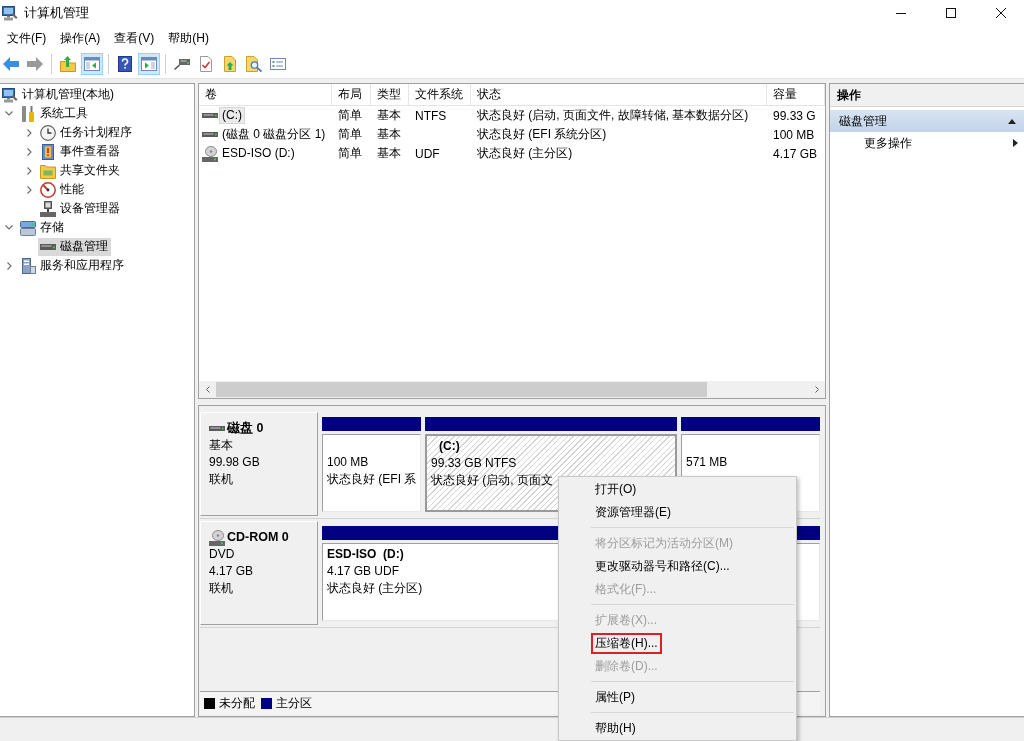 This screenshot has width=1024, height=741. What do you see at coordinates (427, 153) in the screenshot?
I see `table-cell: UDF` at bounding box center [427, 153].